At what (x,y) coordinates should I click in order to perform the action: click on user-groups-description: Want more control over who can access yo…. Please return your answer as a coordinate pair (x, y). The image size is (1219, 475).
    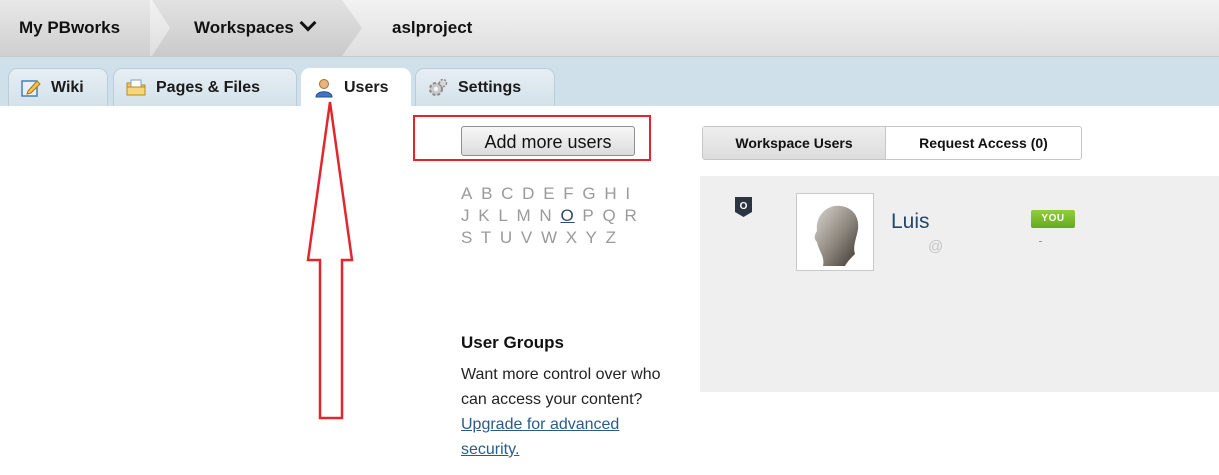
    Looking at the image, I should click on (571, 412).